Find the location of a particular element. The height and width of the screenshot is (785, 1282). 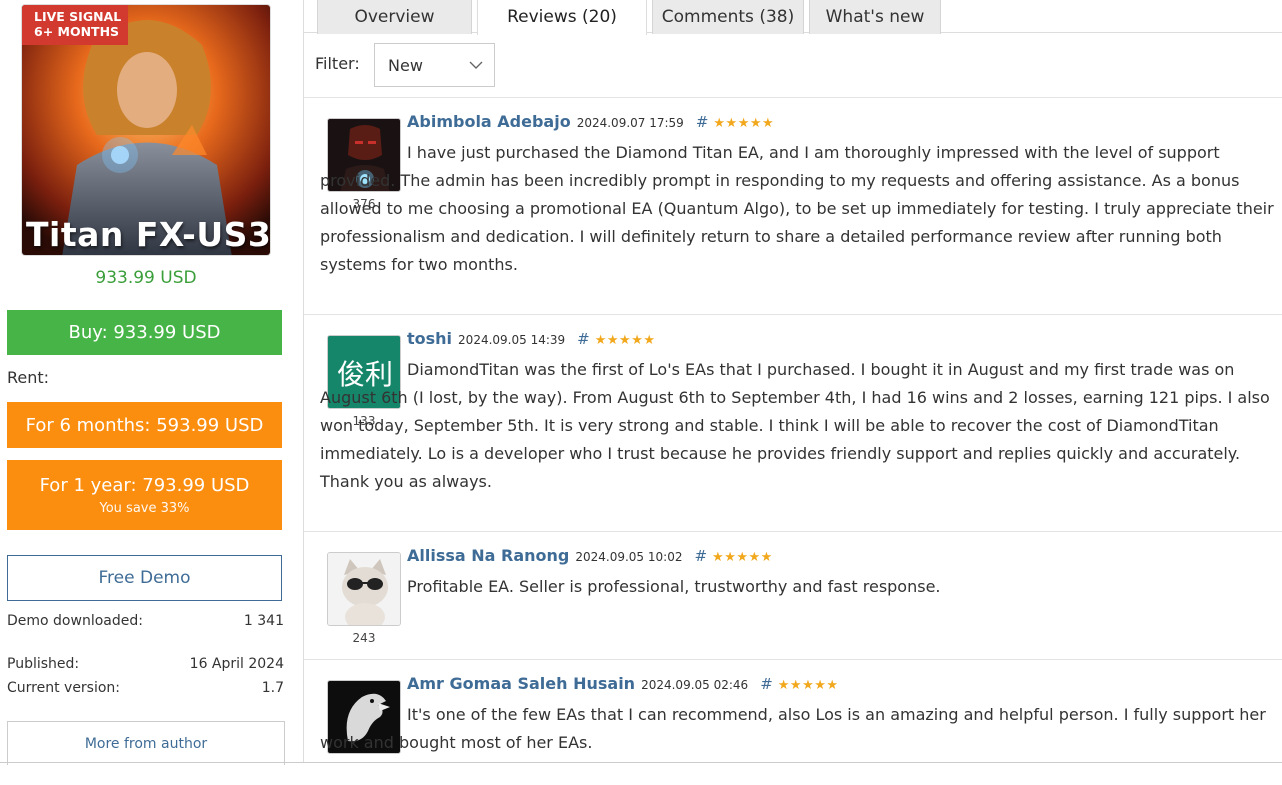

version-row: Current version: 1.7 is located at coordinates (145, 688).